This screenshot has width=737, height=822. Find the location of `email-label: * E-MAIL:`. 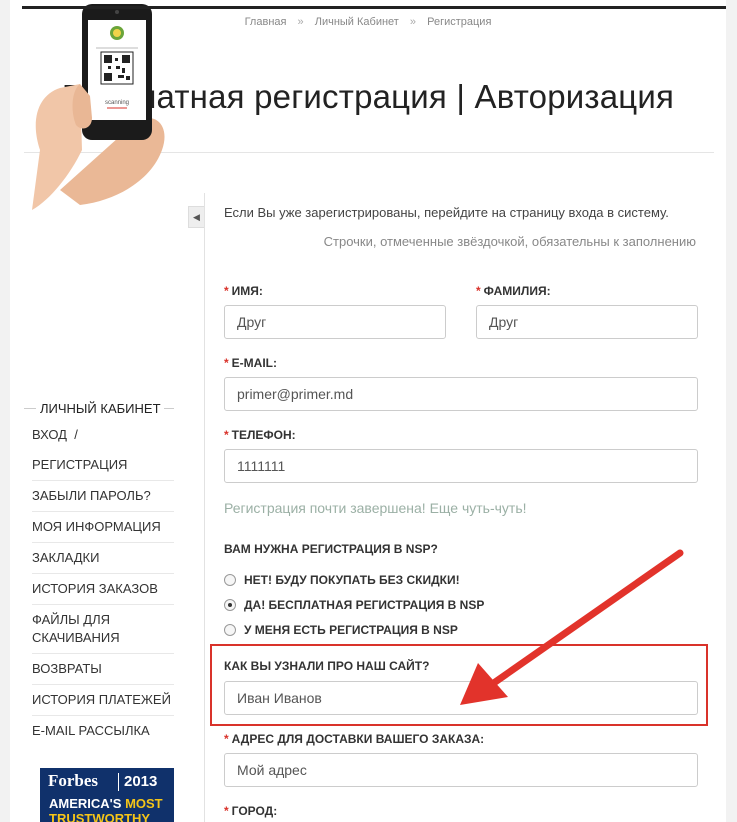

email-label: * E-MAIL: is located at coordinates (250, 363).